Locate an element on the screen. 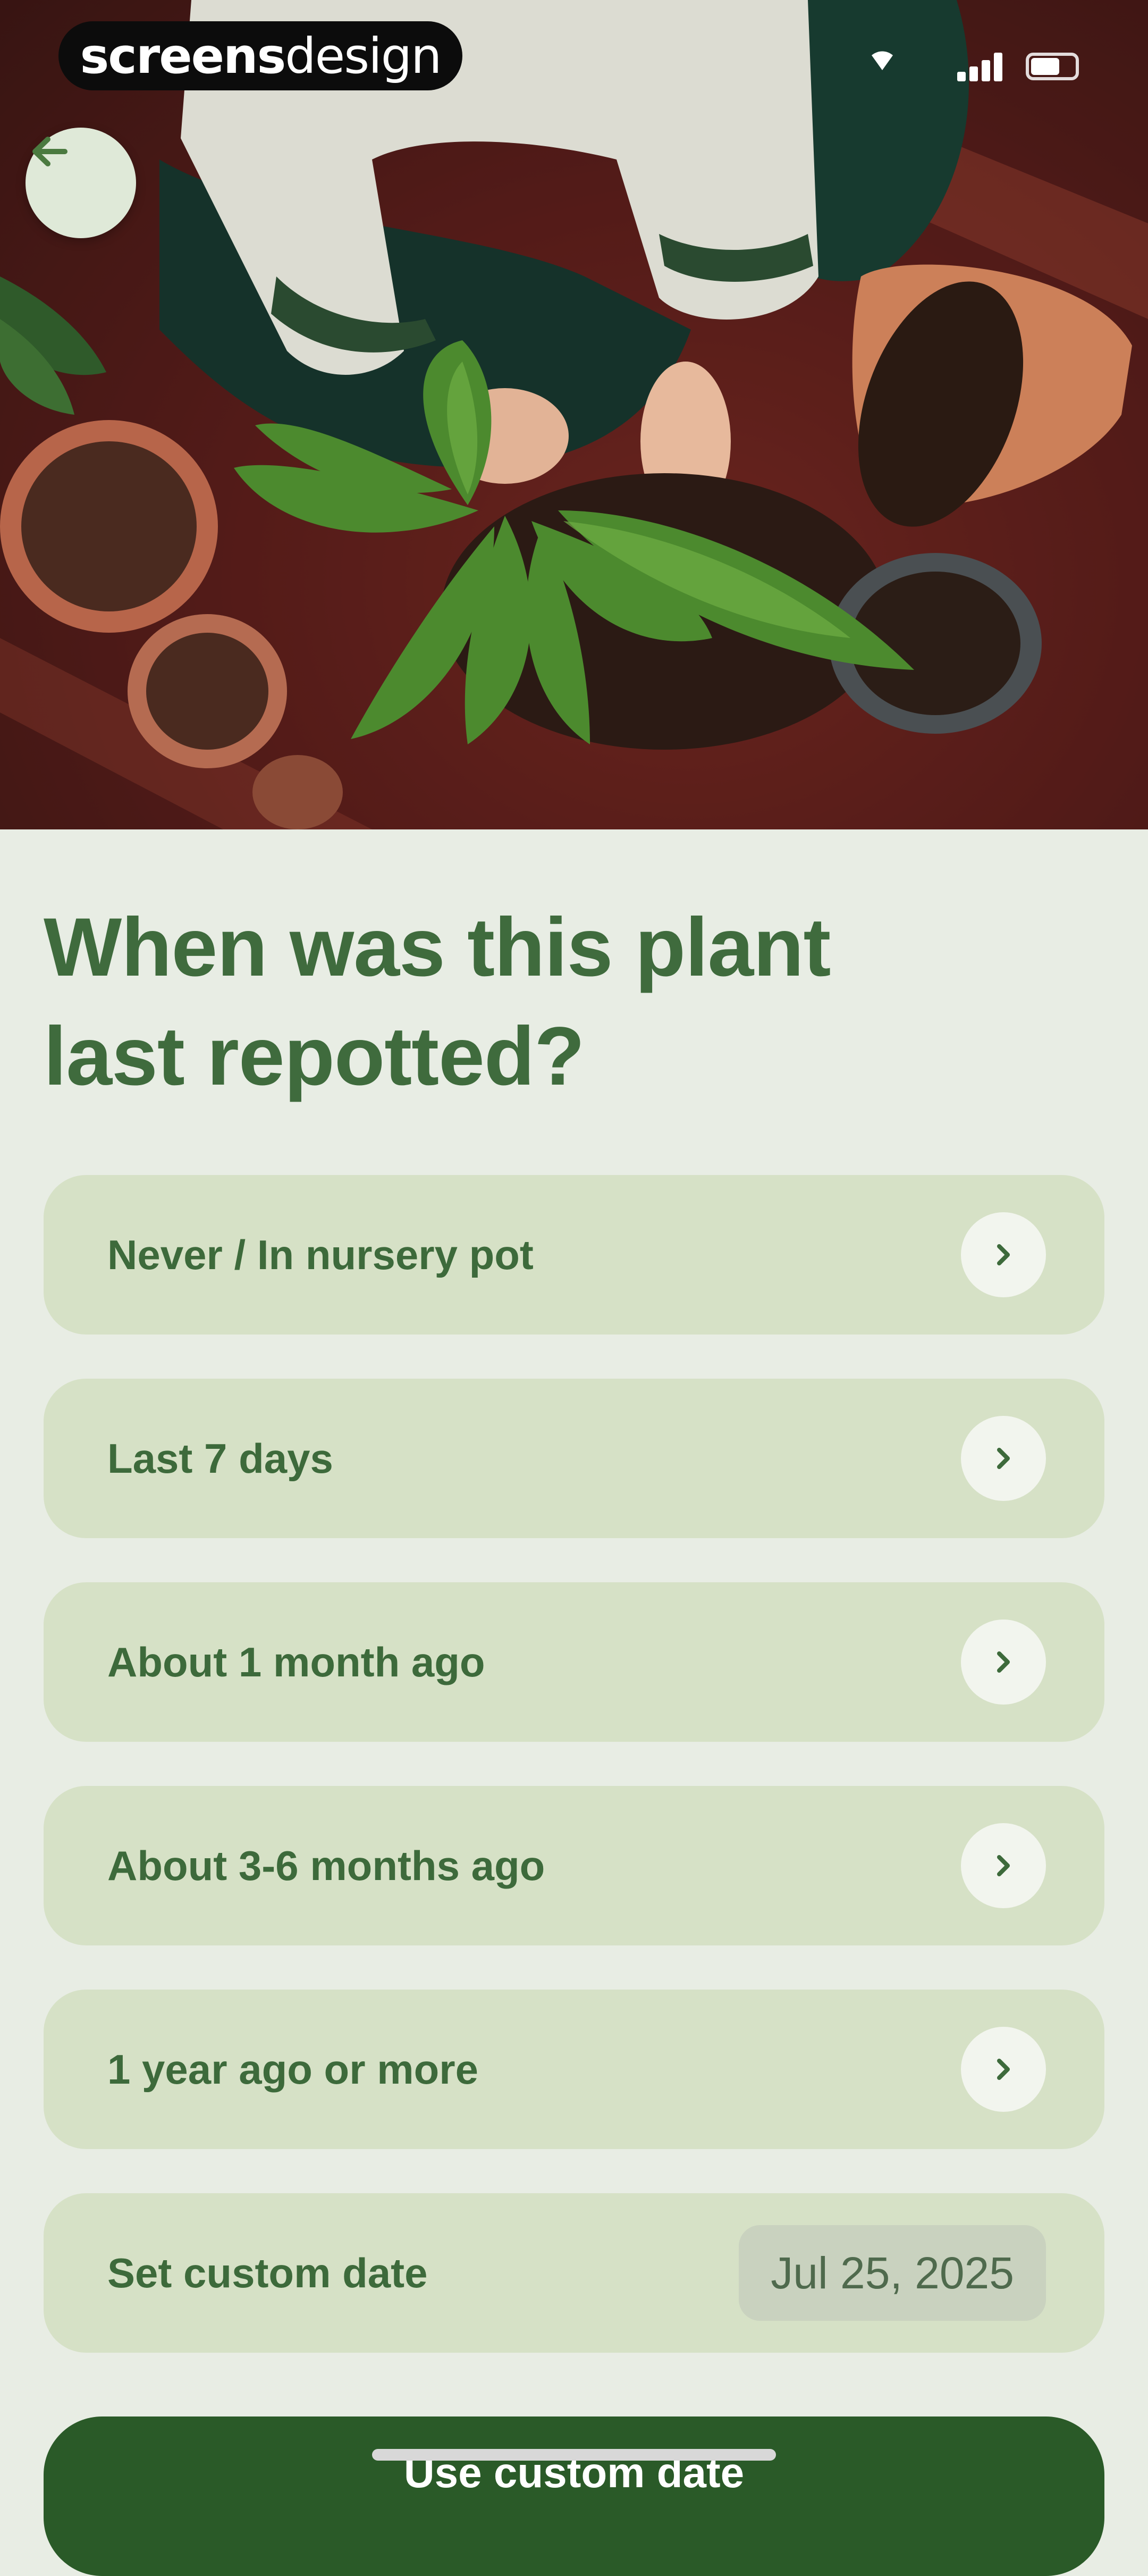  primary-button-label: Use custom date is located at coordinates (574, 2472).